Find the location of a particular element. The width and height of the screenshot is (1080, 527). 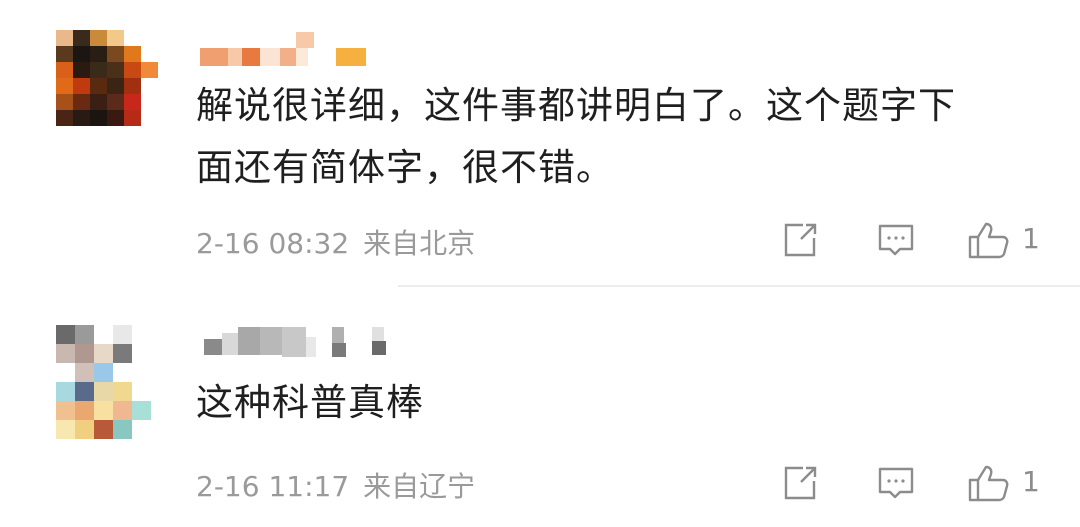

comment-meta: 2-16 11:17 来自辽宁 is located at coordinates (335, 485).